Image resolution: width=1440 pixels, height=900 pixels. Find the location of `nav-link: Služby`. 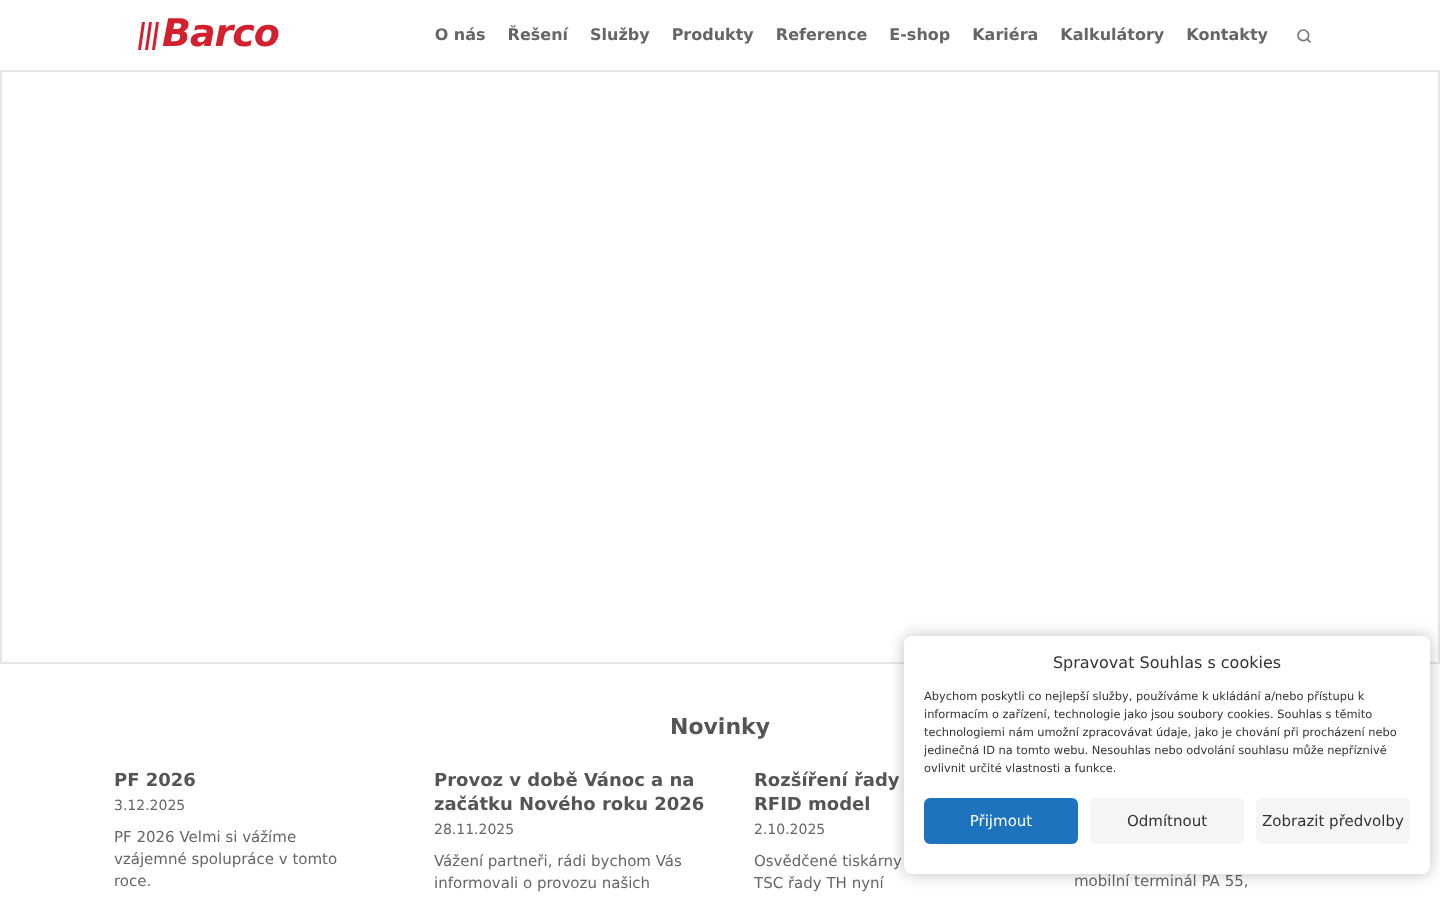

nav-link: Služby is located at coordinates (620, 35).